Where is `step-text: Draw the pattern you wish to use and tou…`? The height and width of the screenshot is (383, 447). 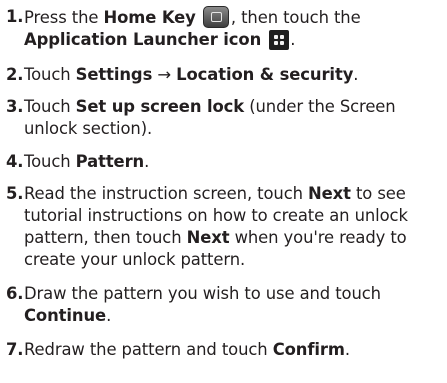 step-text: Draw the pattern you wish to use and tou… is located at coordinates (202, 293).